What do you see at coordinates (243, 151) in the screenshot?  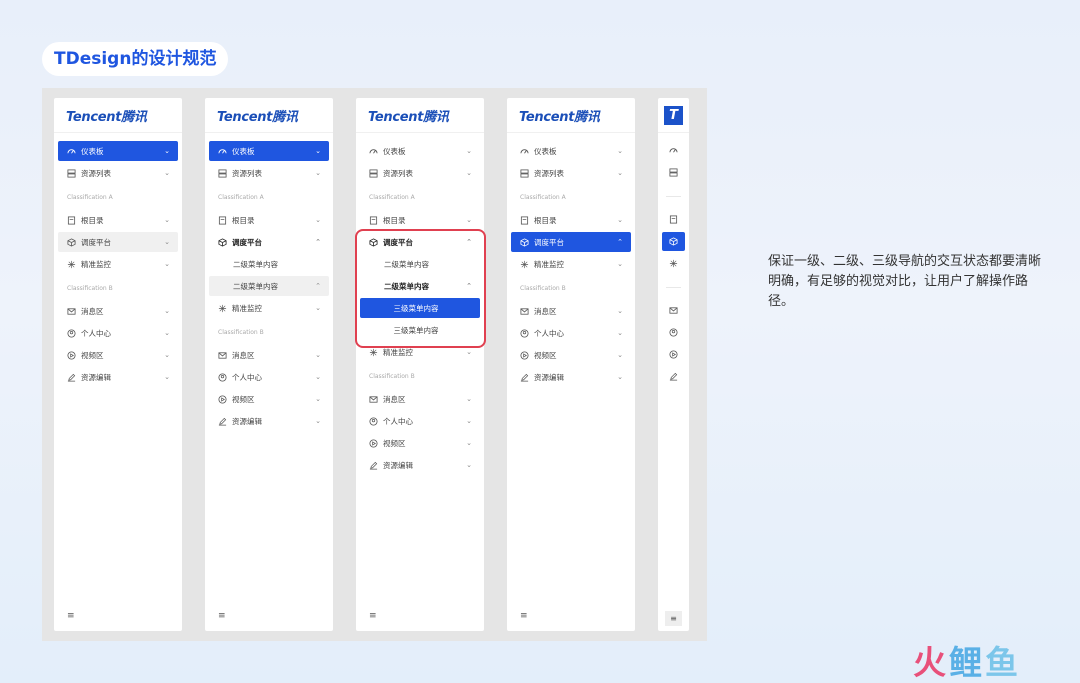 I see `menu-item-label: 仪表板` at bounding box center [243, 151].